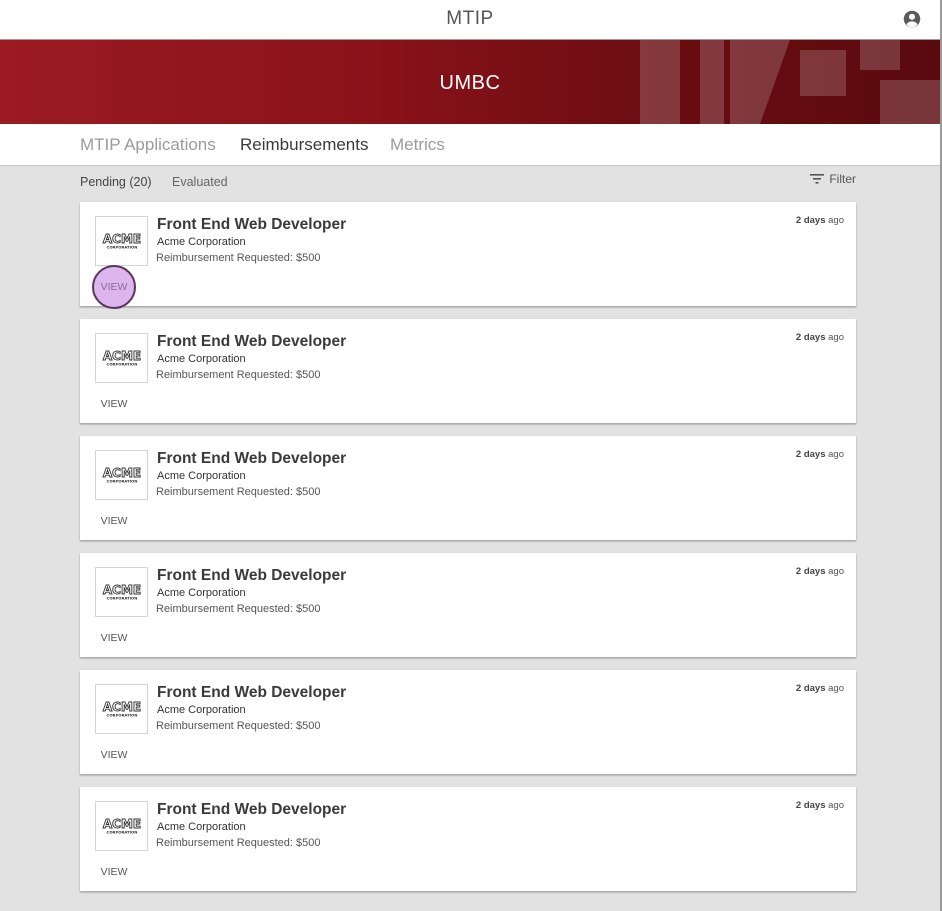 The image size is (942, 911). What do you see at coordinates (470, 145) in the screenshot?
I see `main-tabs: MTIP Applications Reimbursements Metrics` at bounding box center [470, 145].